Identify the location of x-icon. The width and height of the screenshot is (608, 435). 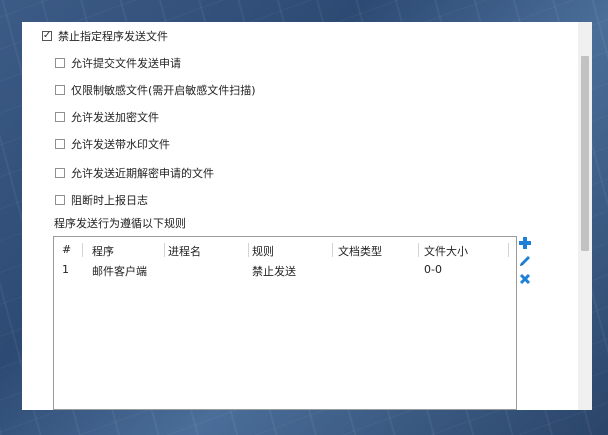
(525, 279).